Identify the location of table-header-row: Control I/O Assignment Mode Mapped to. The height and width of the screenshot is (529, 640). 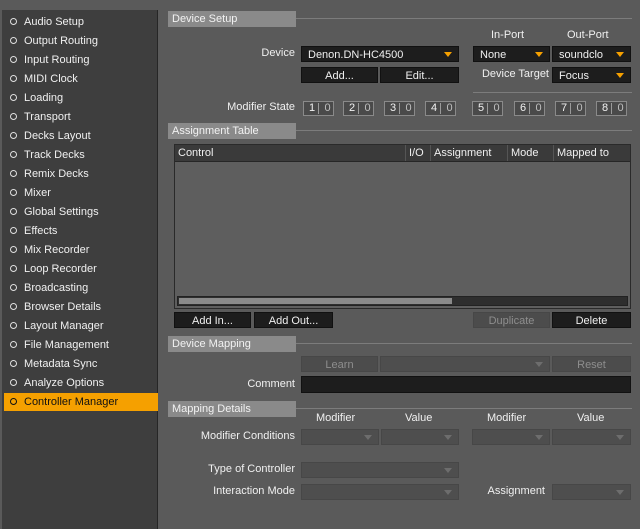
(402, 153).